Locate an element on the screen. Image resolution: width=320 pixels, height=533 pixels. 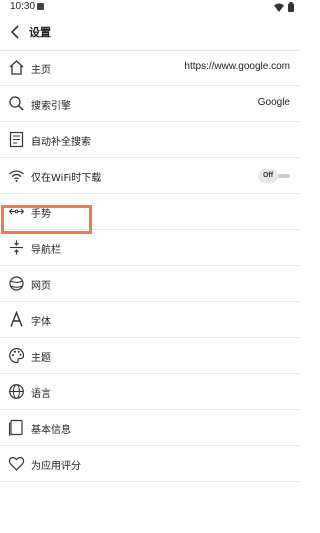
settings-item-label: 字体 is located at coordinates (41, 322).